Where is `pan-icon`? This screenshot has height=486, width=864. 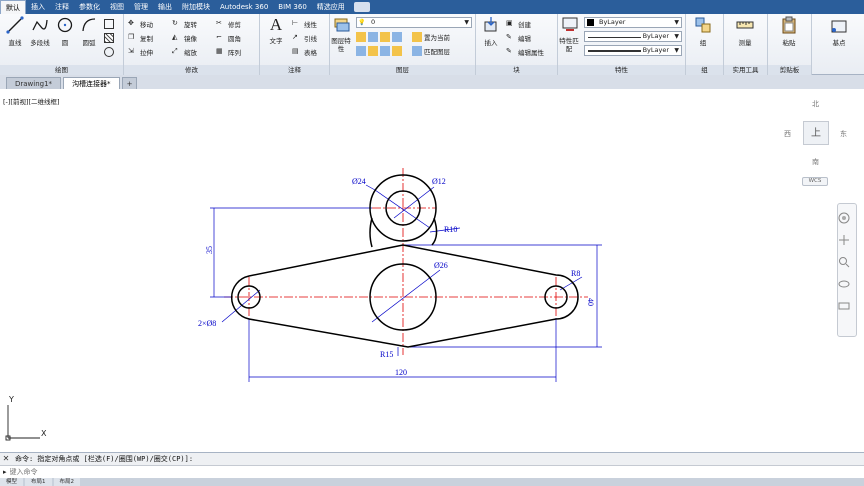
pan-icon is located at coordinates (844, 240).